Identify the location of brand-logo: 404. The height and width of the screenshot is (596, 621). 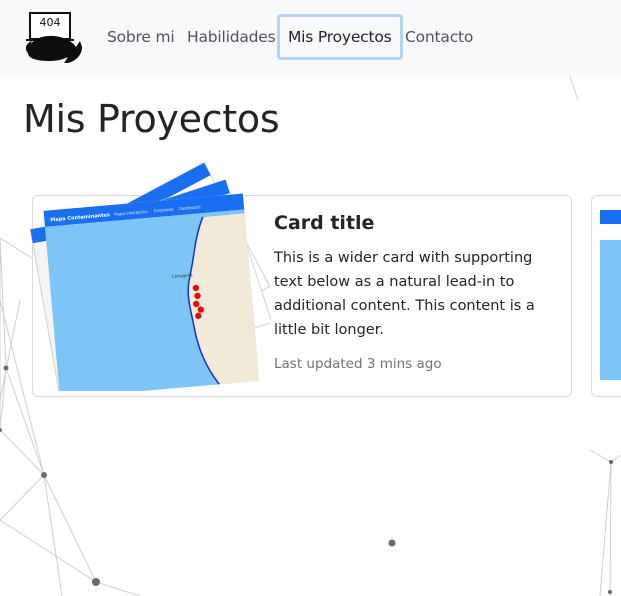
(53, 38).